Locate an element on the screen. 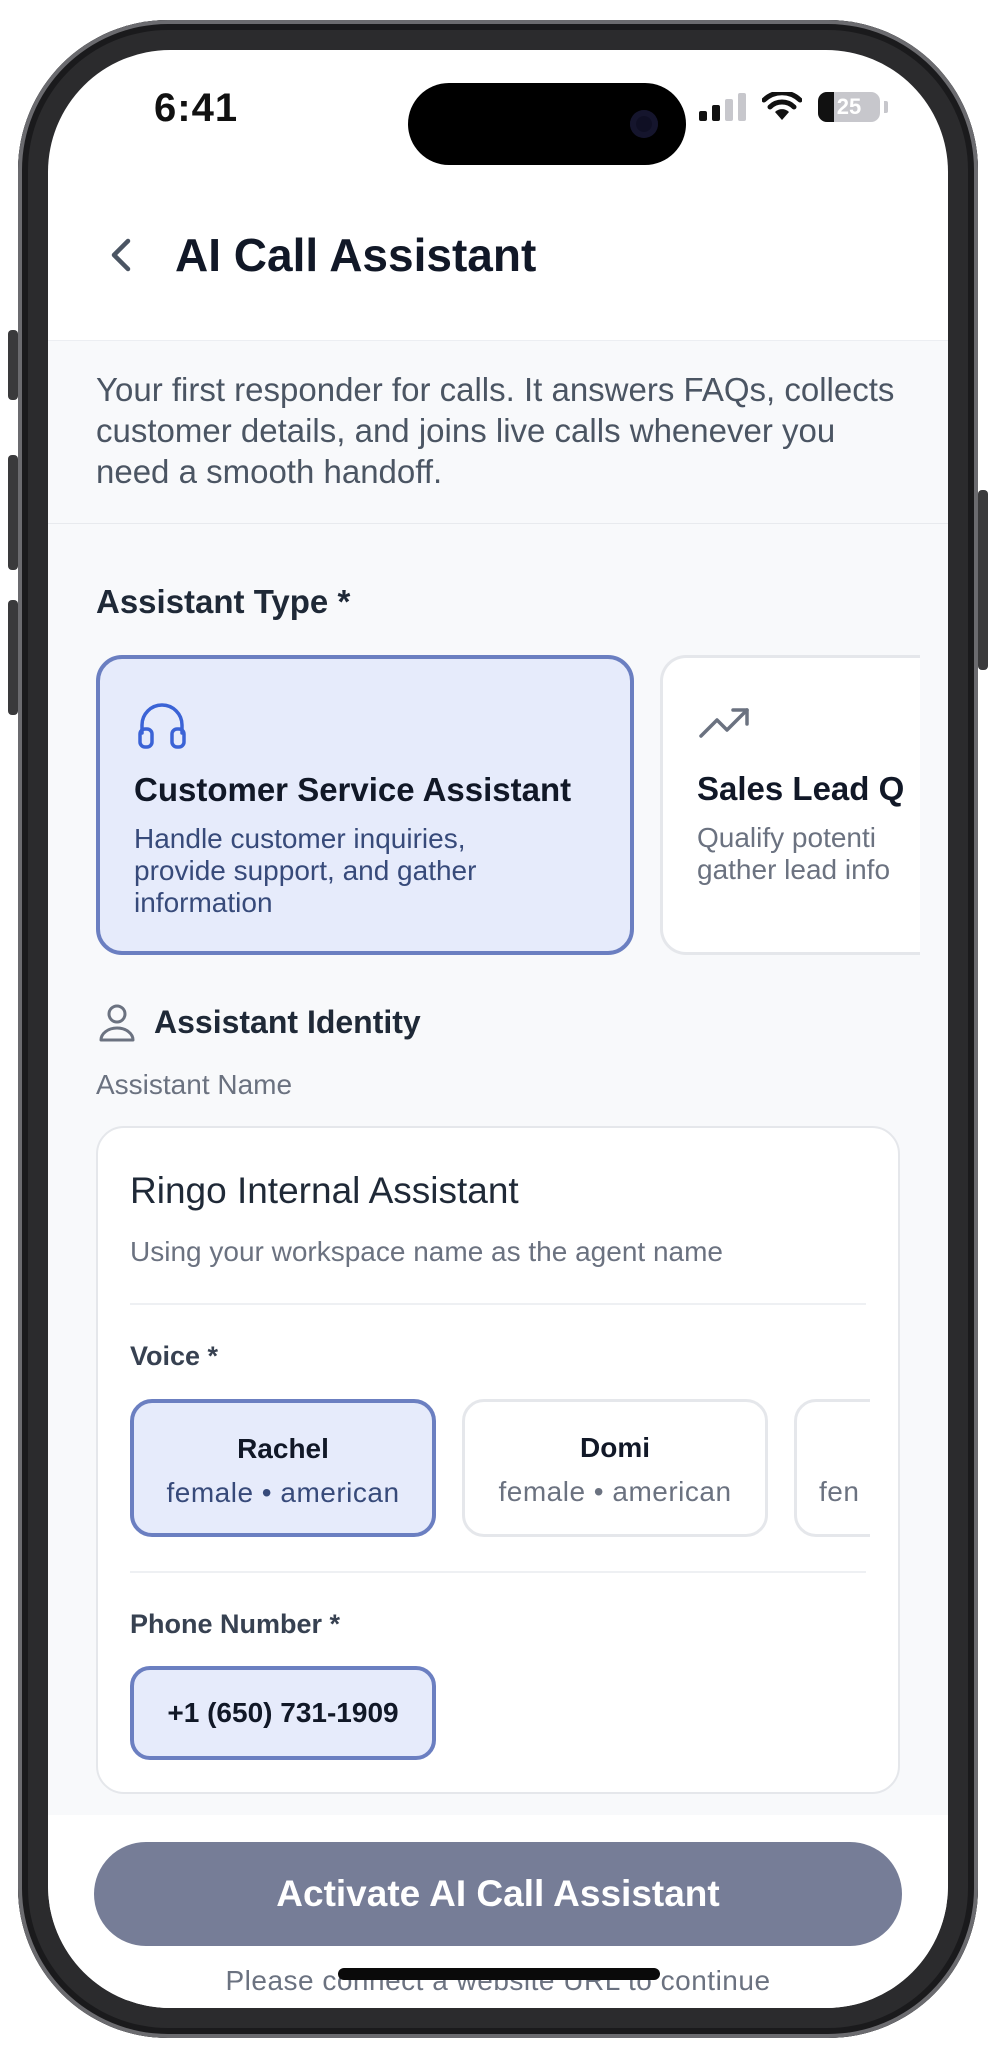 The height and width of the screenshot is (2058, 996). voice-option-partial: fen is located at coordinates (832, 1468).